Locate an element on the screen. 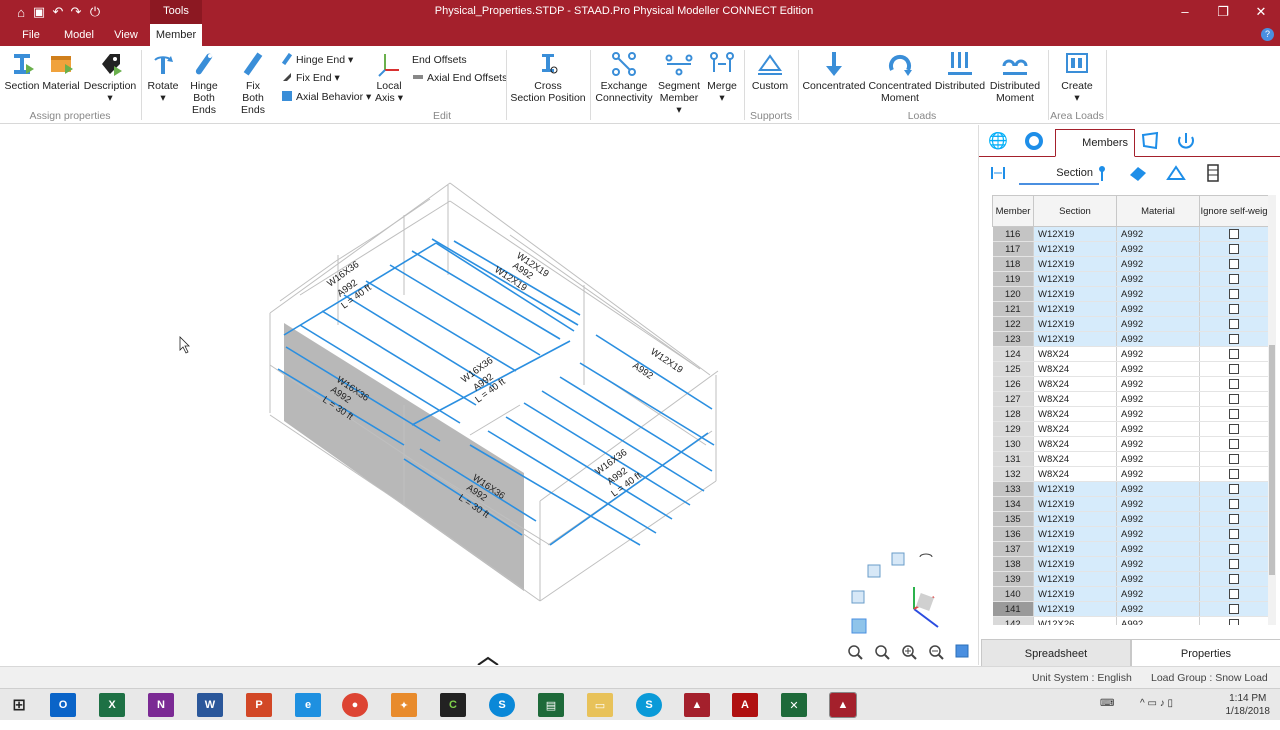 This screenshot has height=730, width=1280. member-cell: 129 is located at coordinates (1013, 429).